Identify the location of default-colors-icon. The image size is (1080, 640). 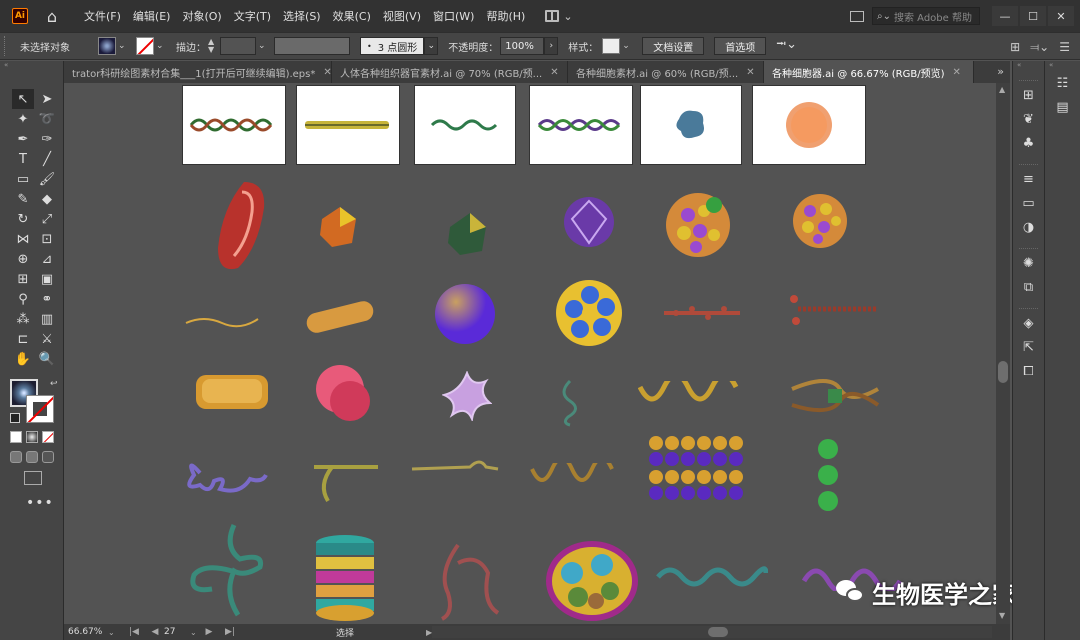
(15, 418).